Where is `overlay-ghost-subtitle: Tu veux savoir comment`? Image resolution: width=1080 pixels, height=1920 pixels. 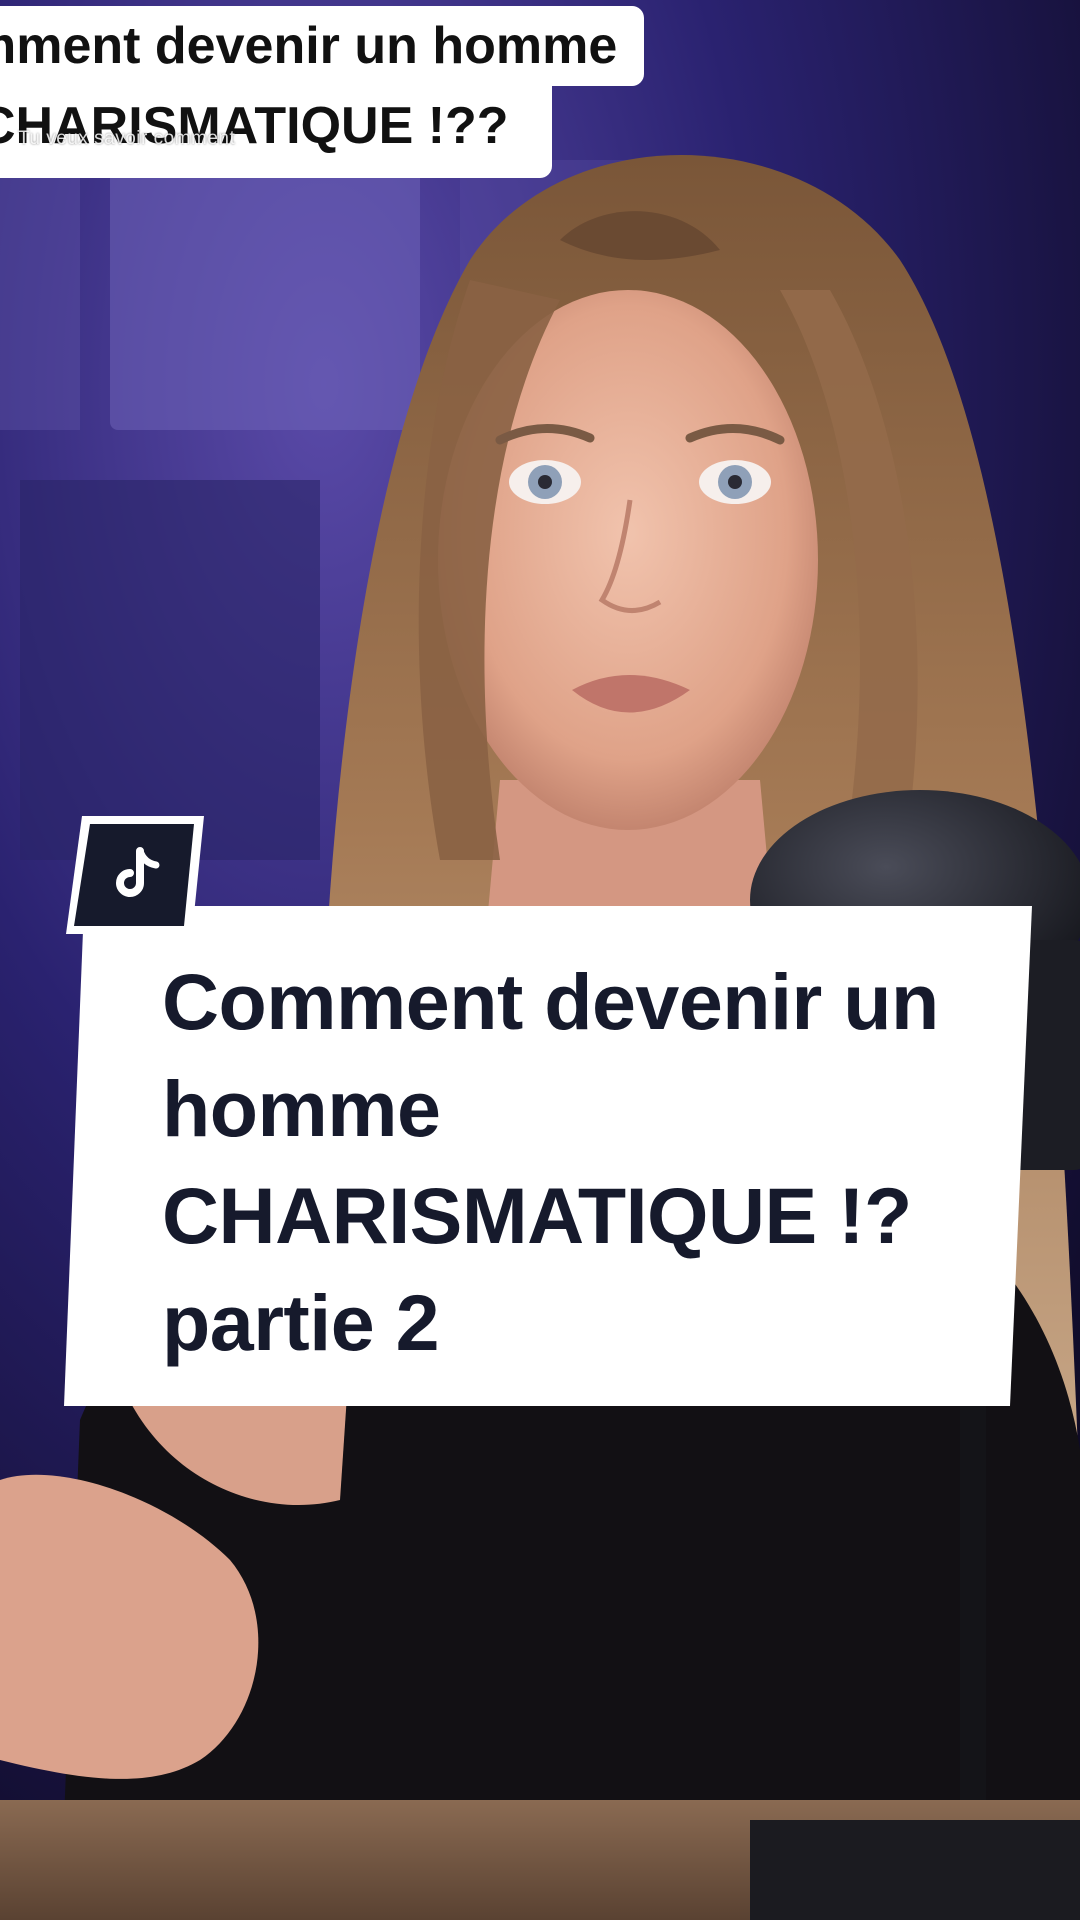
overlay-ghost-subtitle: Tu veux savoir comment is located at coordinates (127, 138).